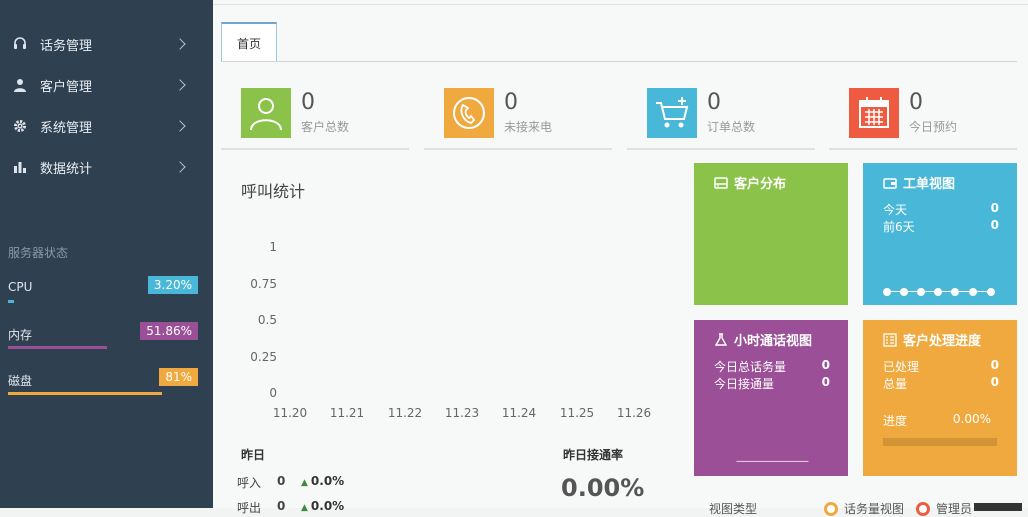 The width and height of the screenshot is (1028, 517). What do you see at coordinates (941, 383) in the screenshot?
I see `tile-row: 总量 0` at bounding box center [941, 383].